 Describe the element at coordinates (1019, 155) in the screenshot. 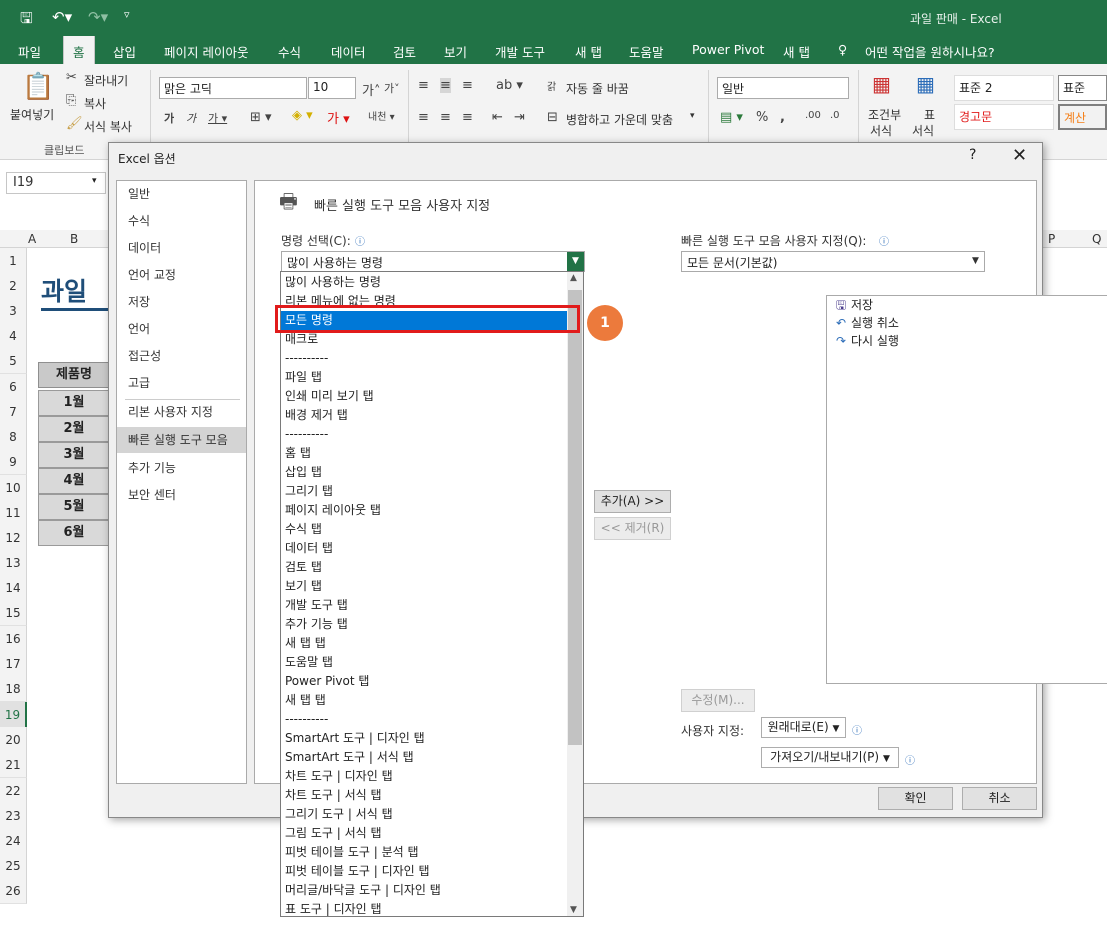

I see `close-button: ✕` at that location.